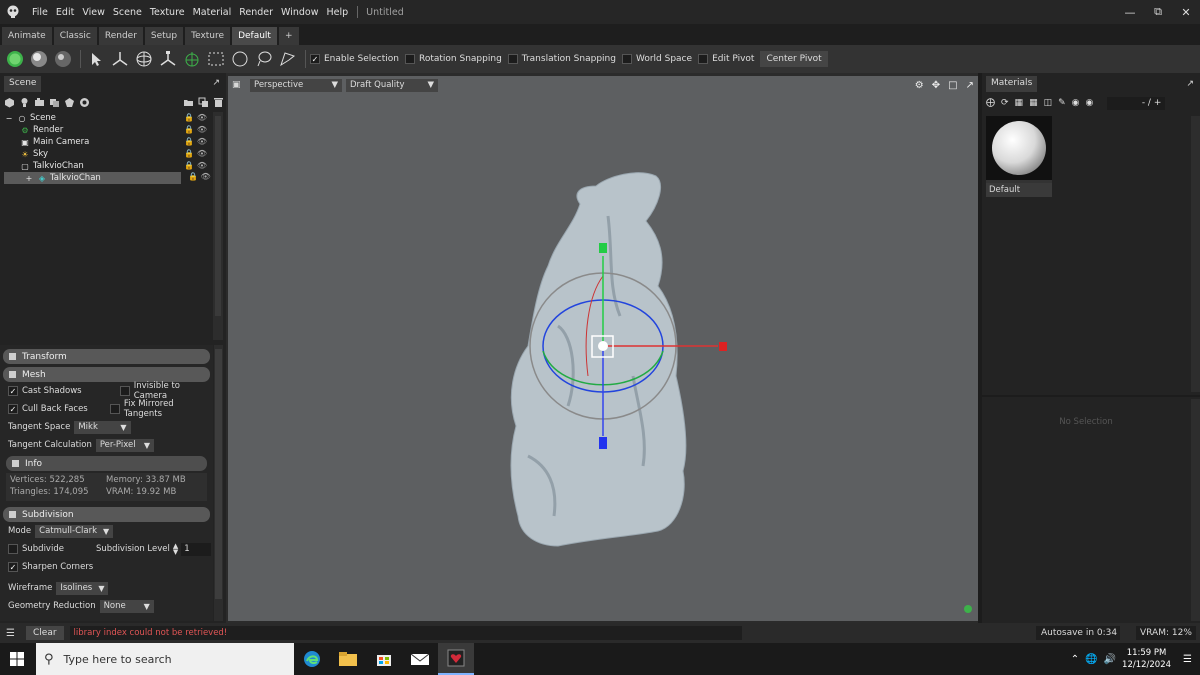  Describe the element at coordinates (1130, 12) in the screenshot. I see `minimize-icon: —` at that location.